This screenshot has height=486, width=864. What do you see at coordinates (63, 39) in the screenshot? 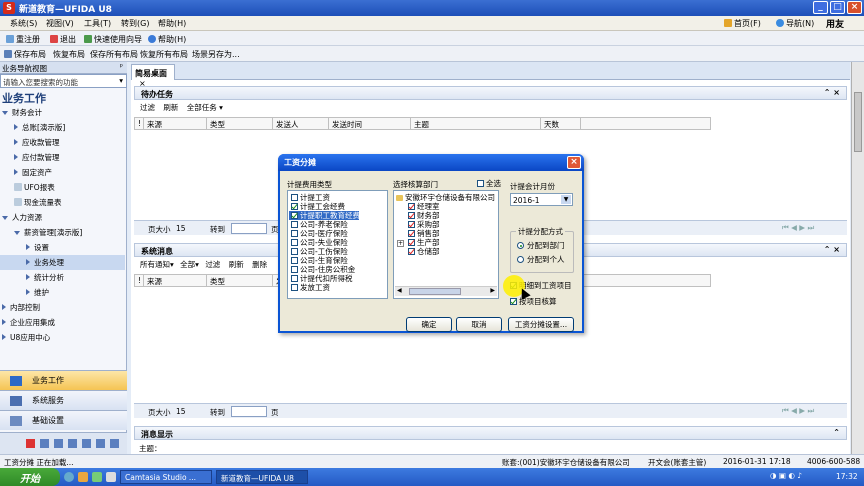
I see `exit-button: 退出` at bounding box center [63, 39].